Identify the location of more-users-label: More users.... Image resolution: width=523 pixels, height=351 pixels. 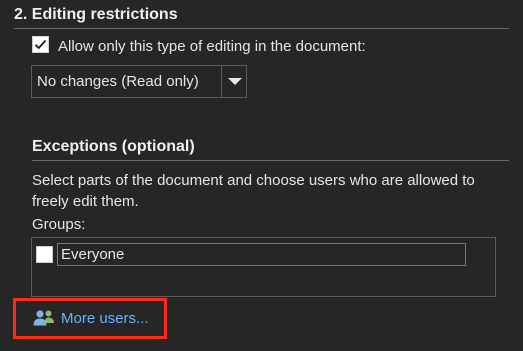
(105, 318).